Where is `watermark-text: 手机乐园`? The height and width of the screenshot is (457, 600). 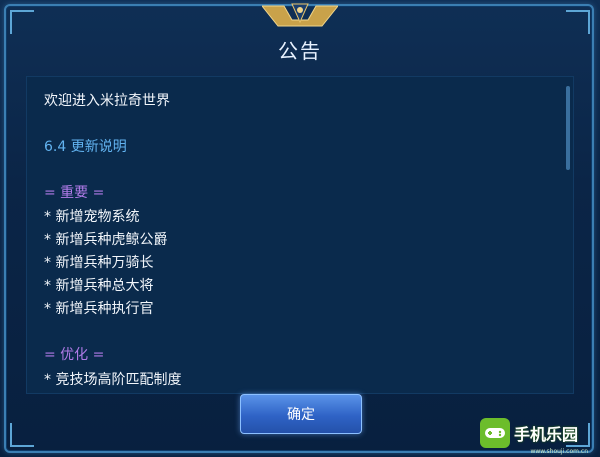 watermark-text: 手机乐园 is located at coordinates (546, 434).